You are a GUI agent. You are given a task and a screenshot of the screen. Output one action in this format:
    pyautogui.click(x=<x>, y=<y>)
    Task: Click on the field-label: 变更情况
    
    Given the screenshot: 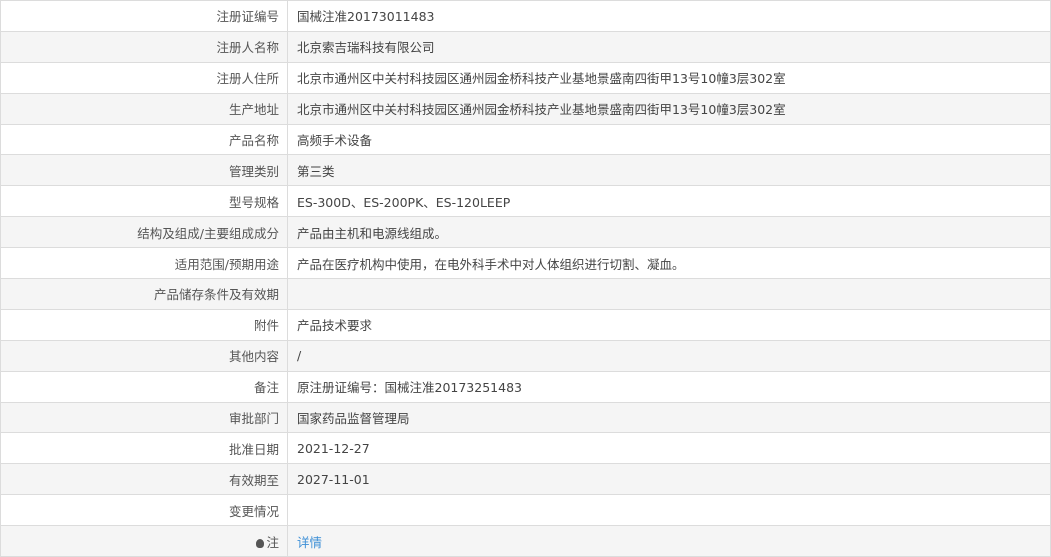 What is the action you would take?
    pyautogui.click(x=144, y=510)
    